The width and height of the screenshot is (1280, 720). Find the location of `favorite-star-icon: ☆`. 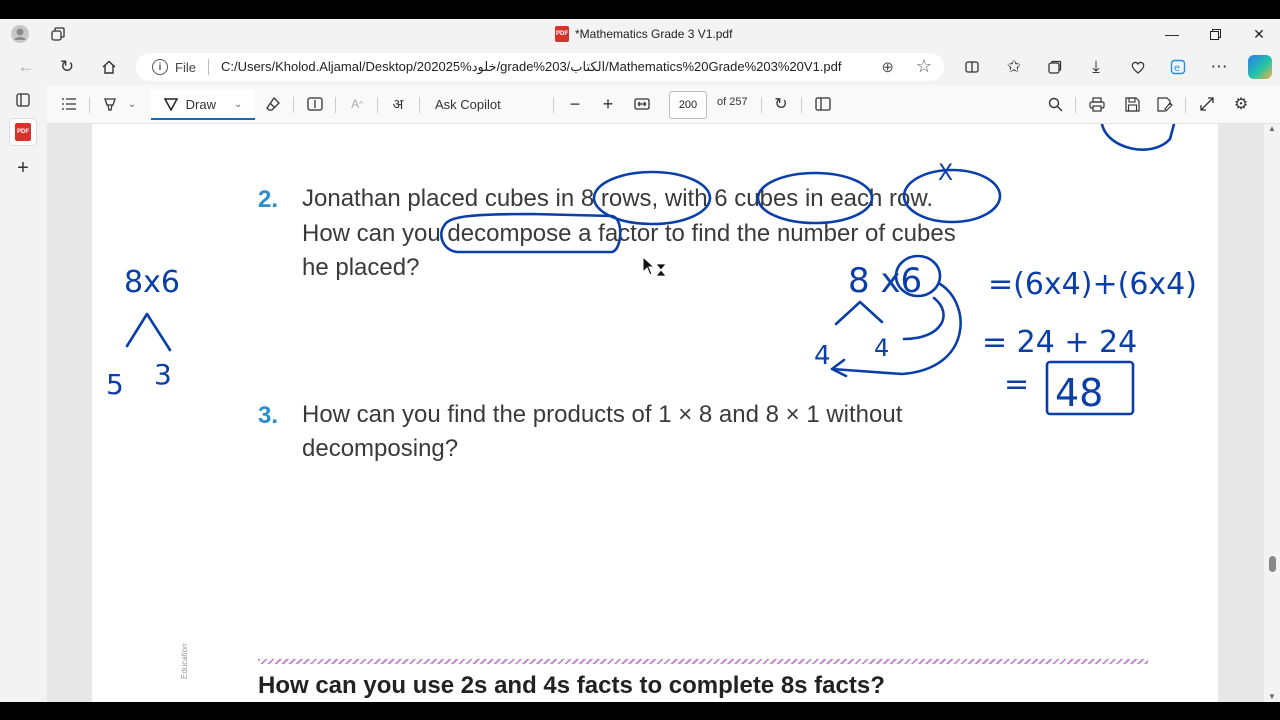

favorite-star-icon: ☆ is located at coordinates (924, 66).